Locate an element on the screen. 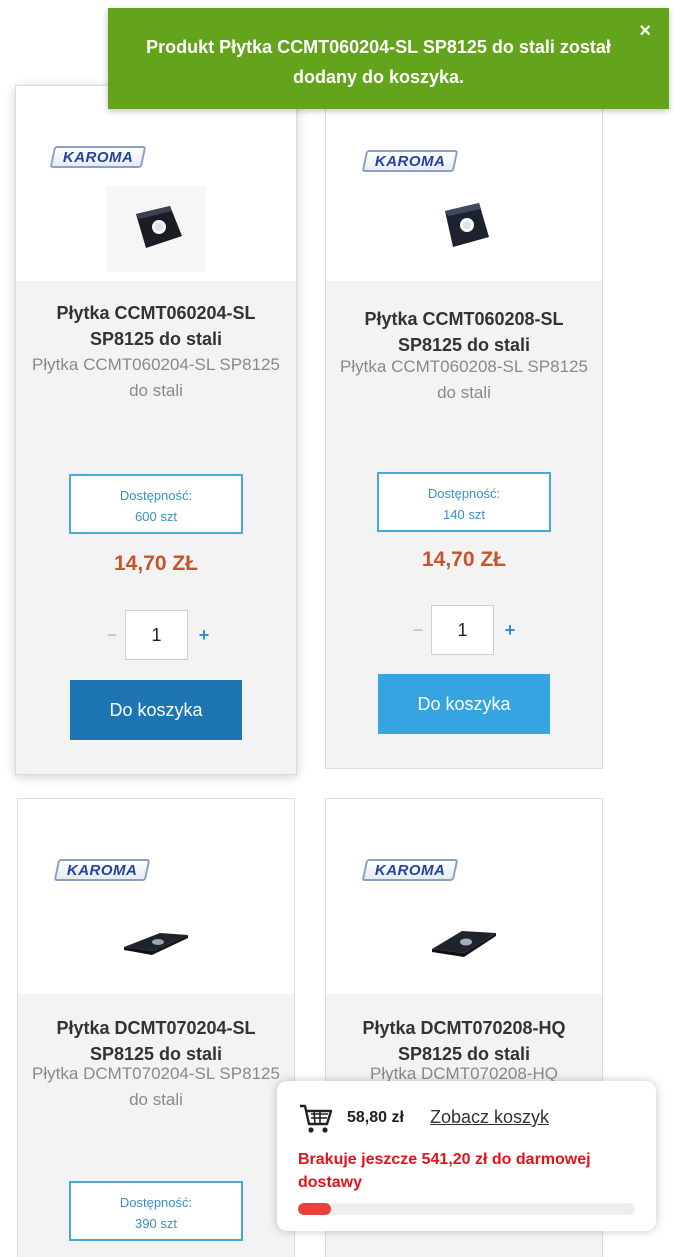  cart-total: 58,80 zł is located at coordinates (375, 1117).